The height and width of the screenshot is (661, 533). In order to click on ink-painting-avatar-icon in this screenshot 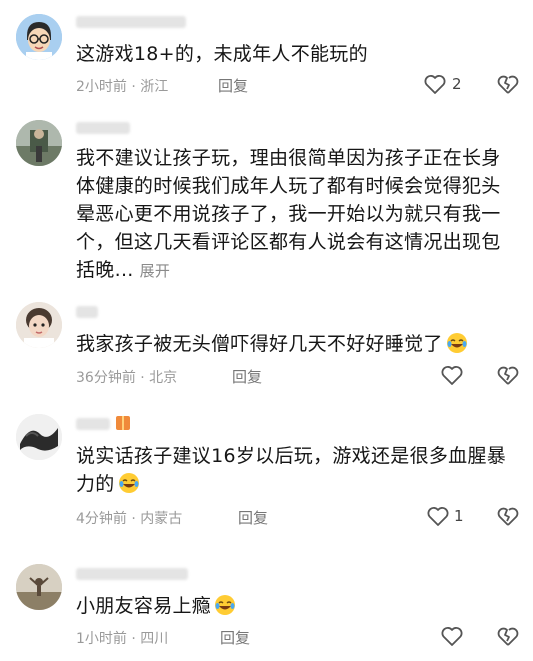, I will do `click(39, 437)`.